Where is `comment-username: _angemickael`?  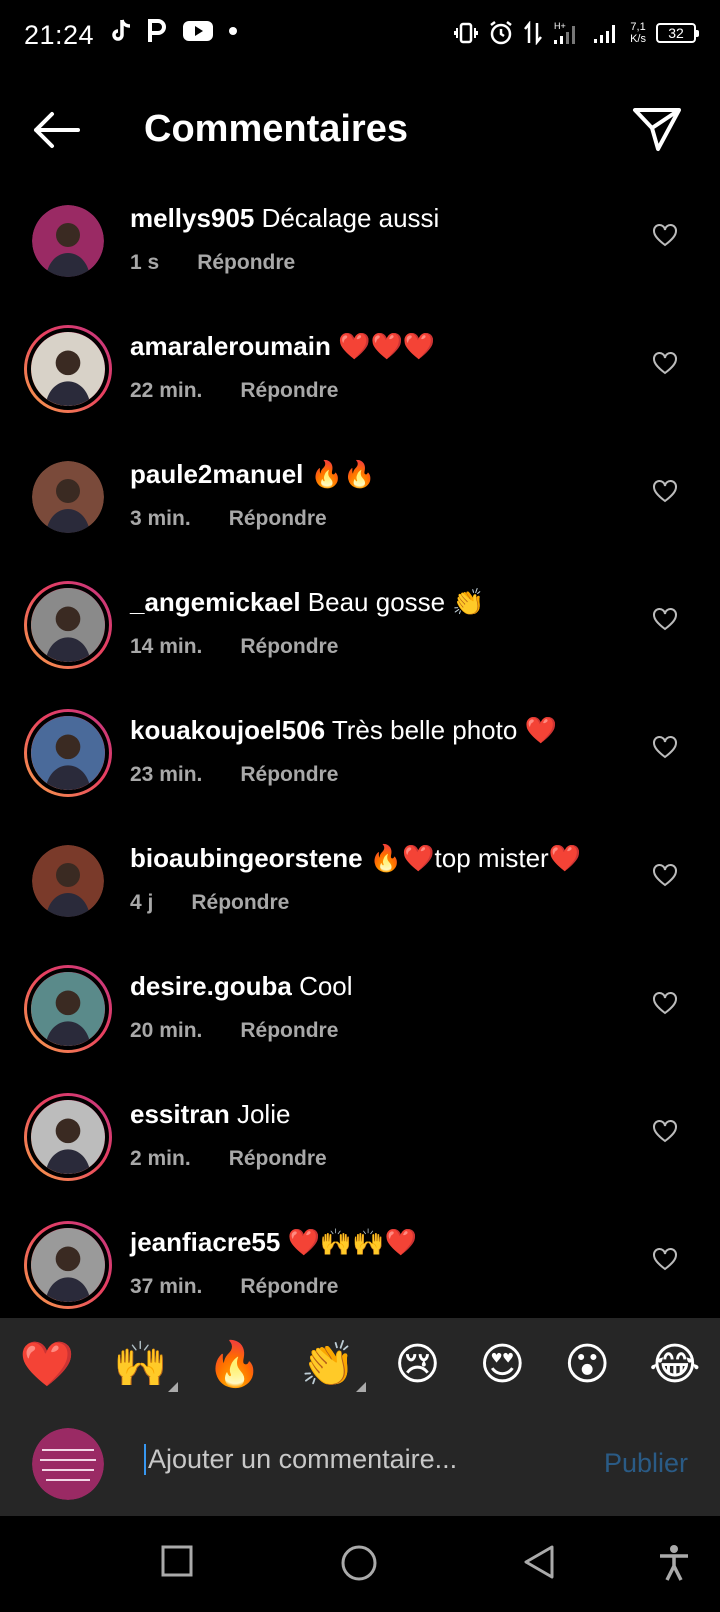 comment-username: _angemickael is located at coordinates (215, 602).